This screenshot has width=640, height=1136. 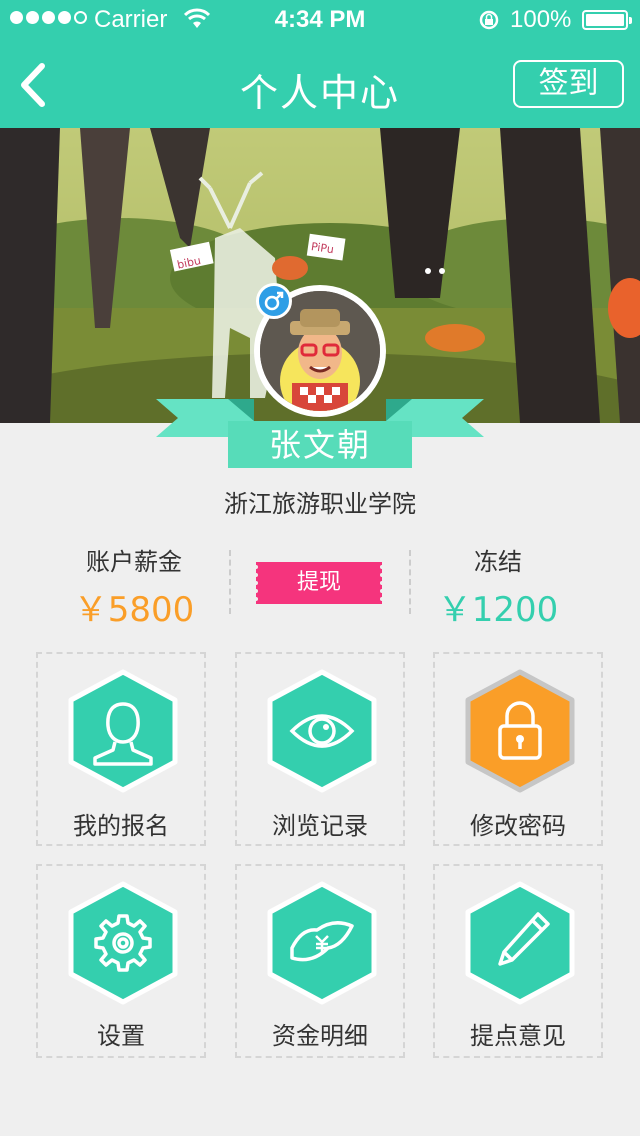 I want to click on signin-button: 签到, so click(x=568, y=84).